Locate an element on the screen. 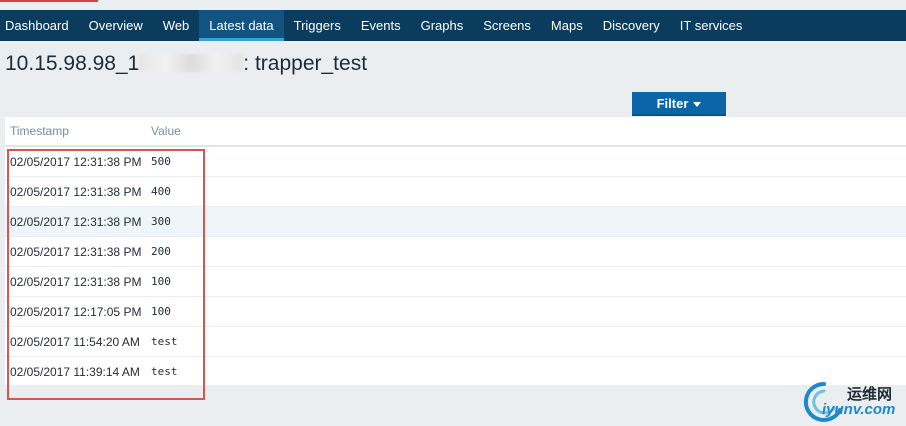  page-title: 10.15.98.98_1 : trapper_test is located at coordinates (186, 64).